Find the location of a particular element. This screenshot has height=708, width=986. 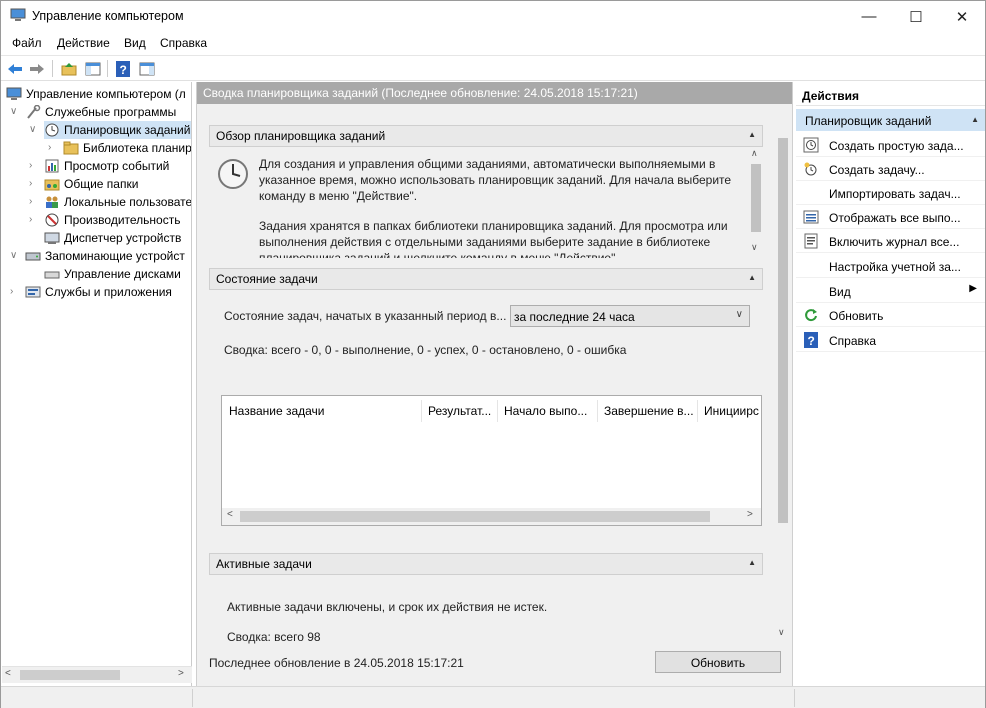

minimize-button: — is located at coordinates (869, 16).